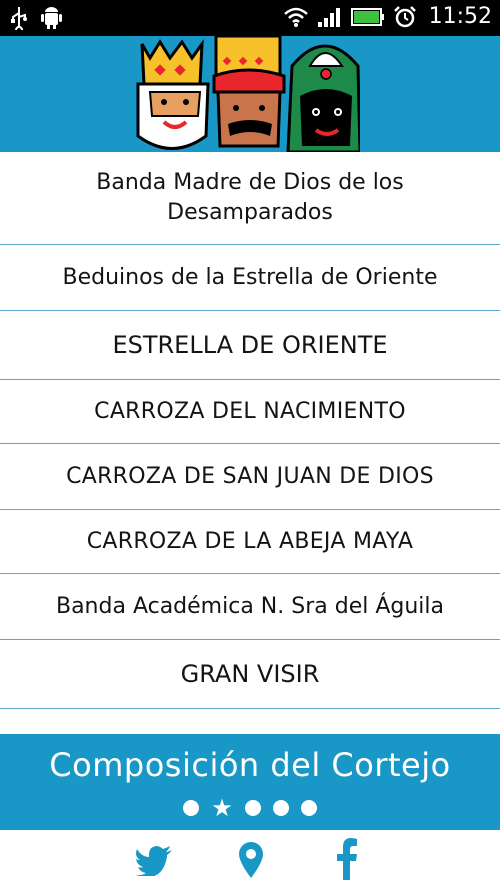 This screenshot has width=500, height=889. I want to click on list-item-label-line-2: Desamparados, so click(250, 212).